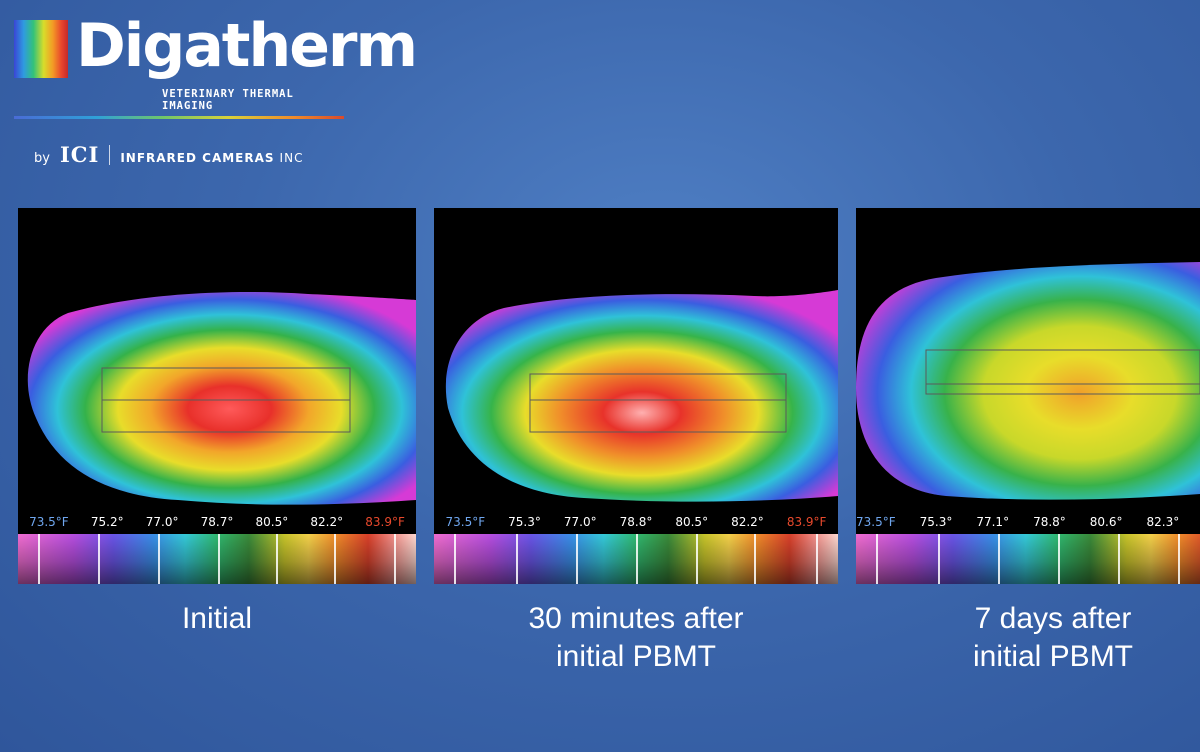  What do you see at coordinates (636, 618) in the screenshot?
I see `caption-line: 30 minutes after` at bounding box center [636, 618].